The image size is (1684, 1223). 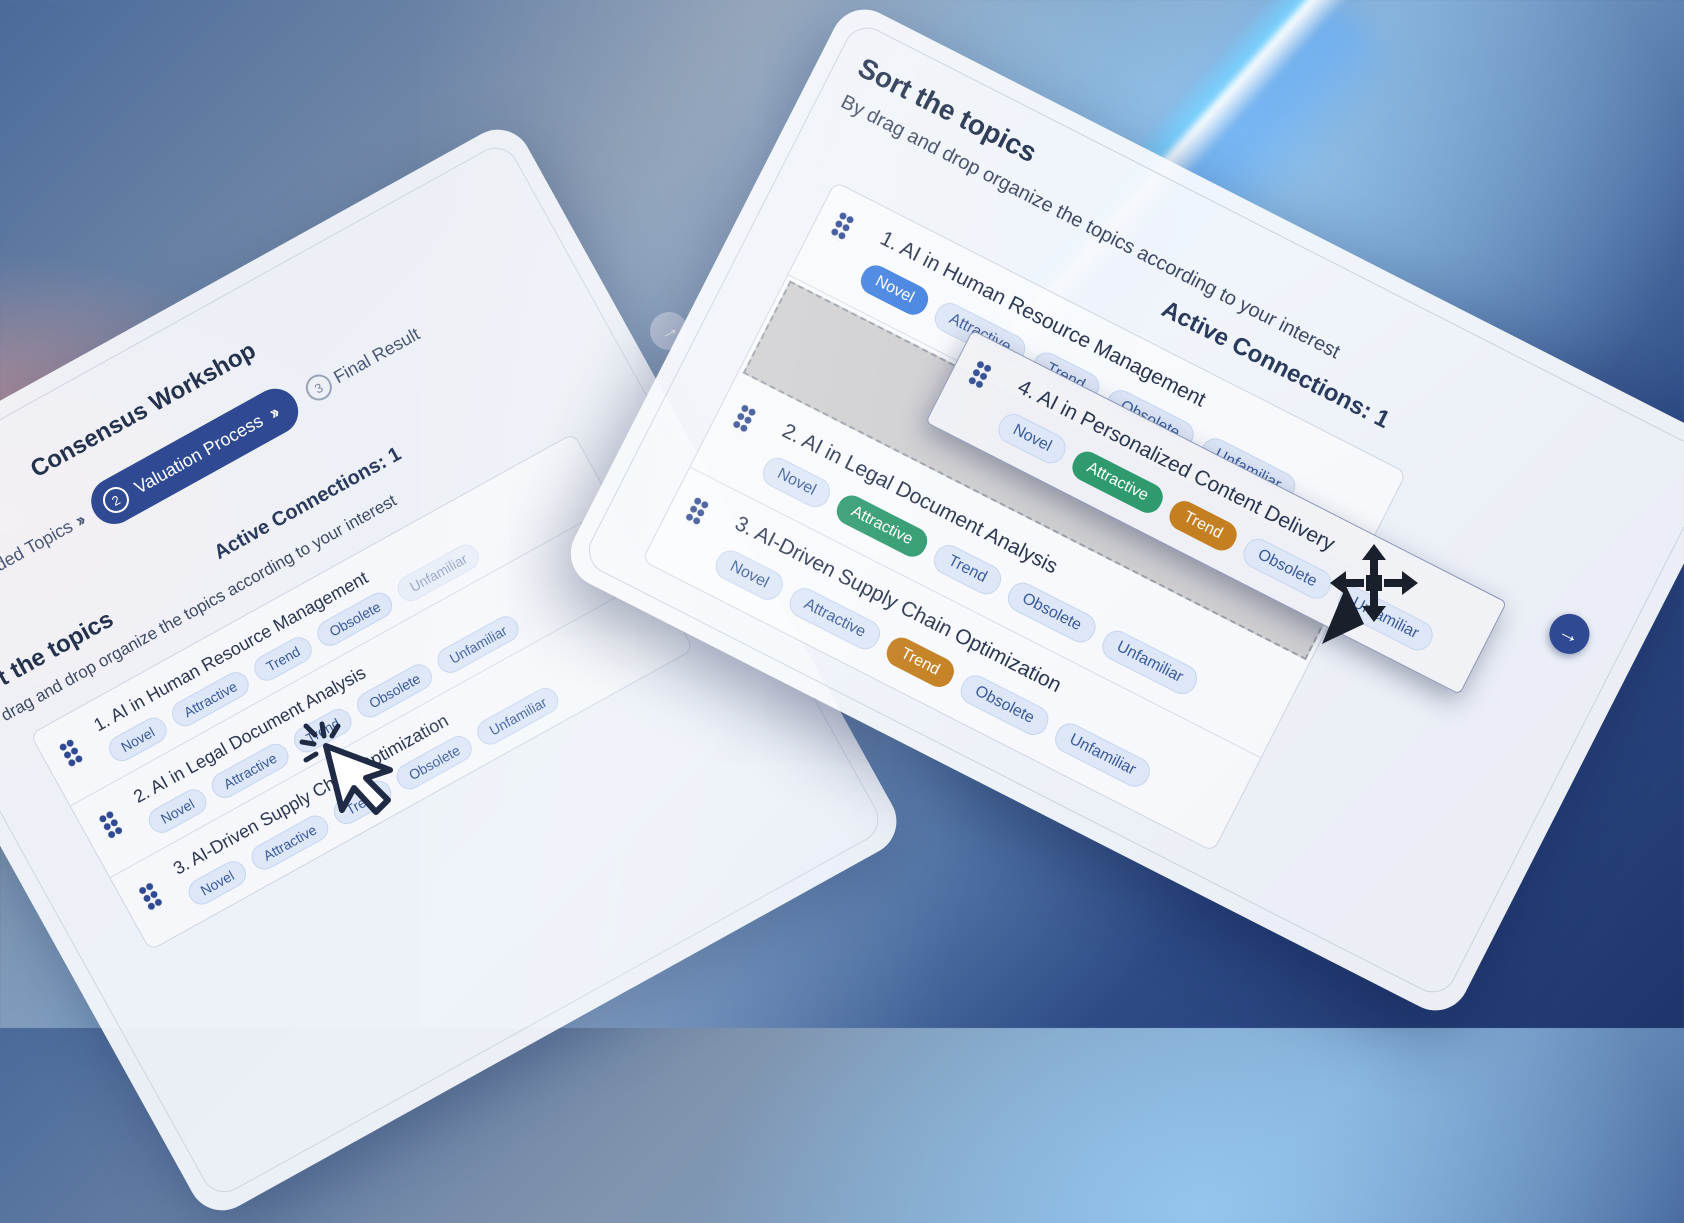 What do you see at coordinates (116, 500) in the screenshot?
I see `step-number: 2` at bounding box center [116, 500].